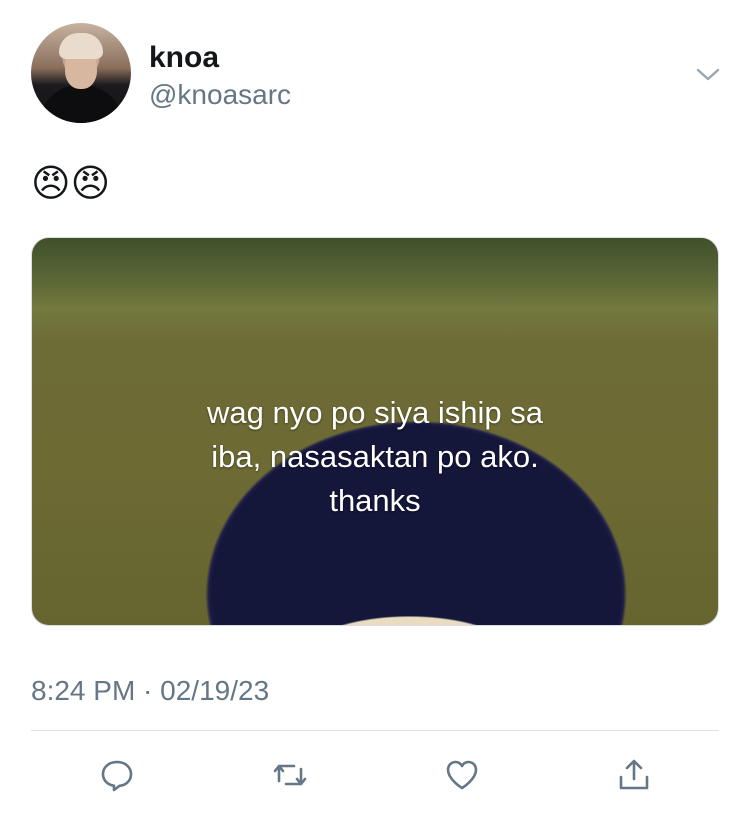 This screenshot has width=750, height=819. What do you see at coordinates (150, 691) in the screenshot?
I see `tweet-timestamp: 8:24 PM · 02/19/23` at bounding box center [150, 691].